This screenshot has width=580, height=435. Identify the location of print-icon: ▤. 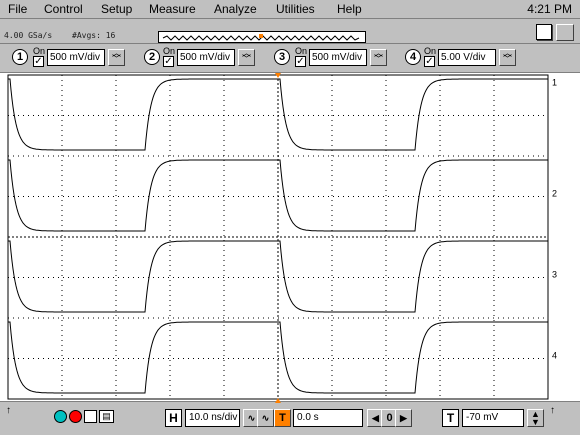
(106, 416).